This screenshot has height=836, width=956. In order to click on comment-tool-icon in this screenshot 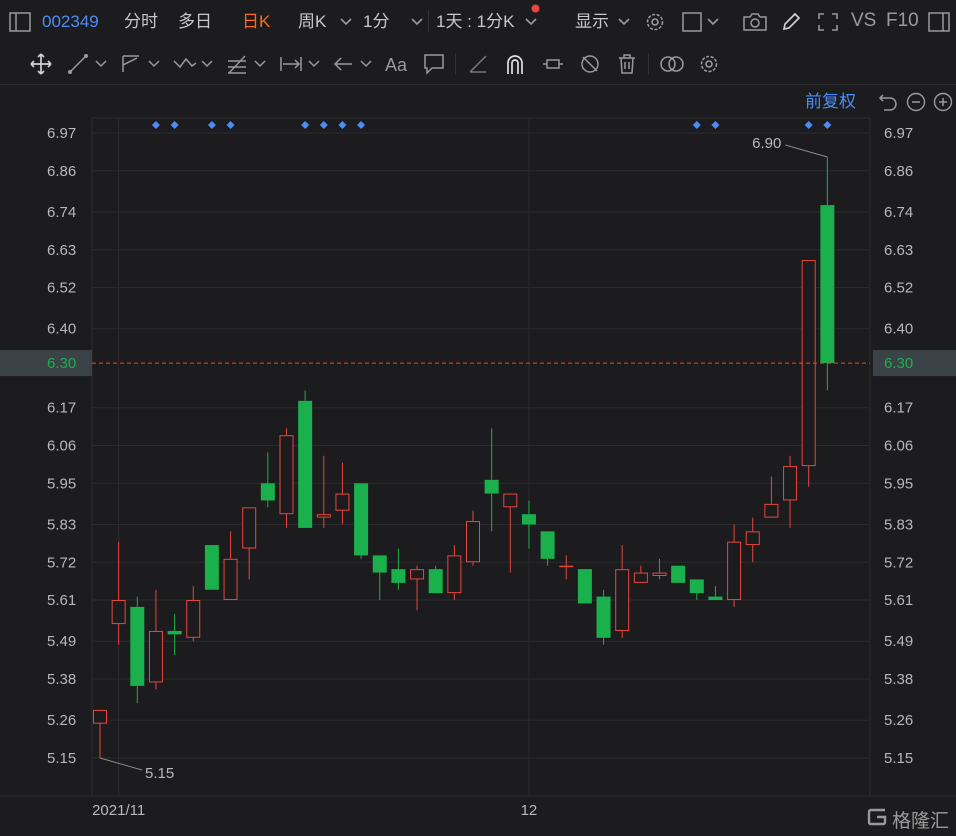, I will do `click(434, 64)`.